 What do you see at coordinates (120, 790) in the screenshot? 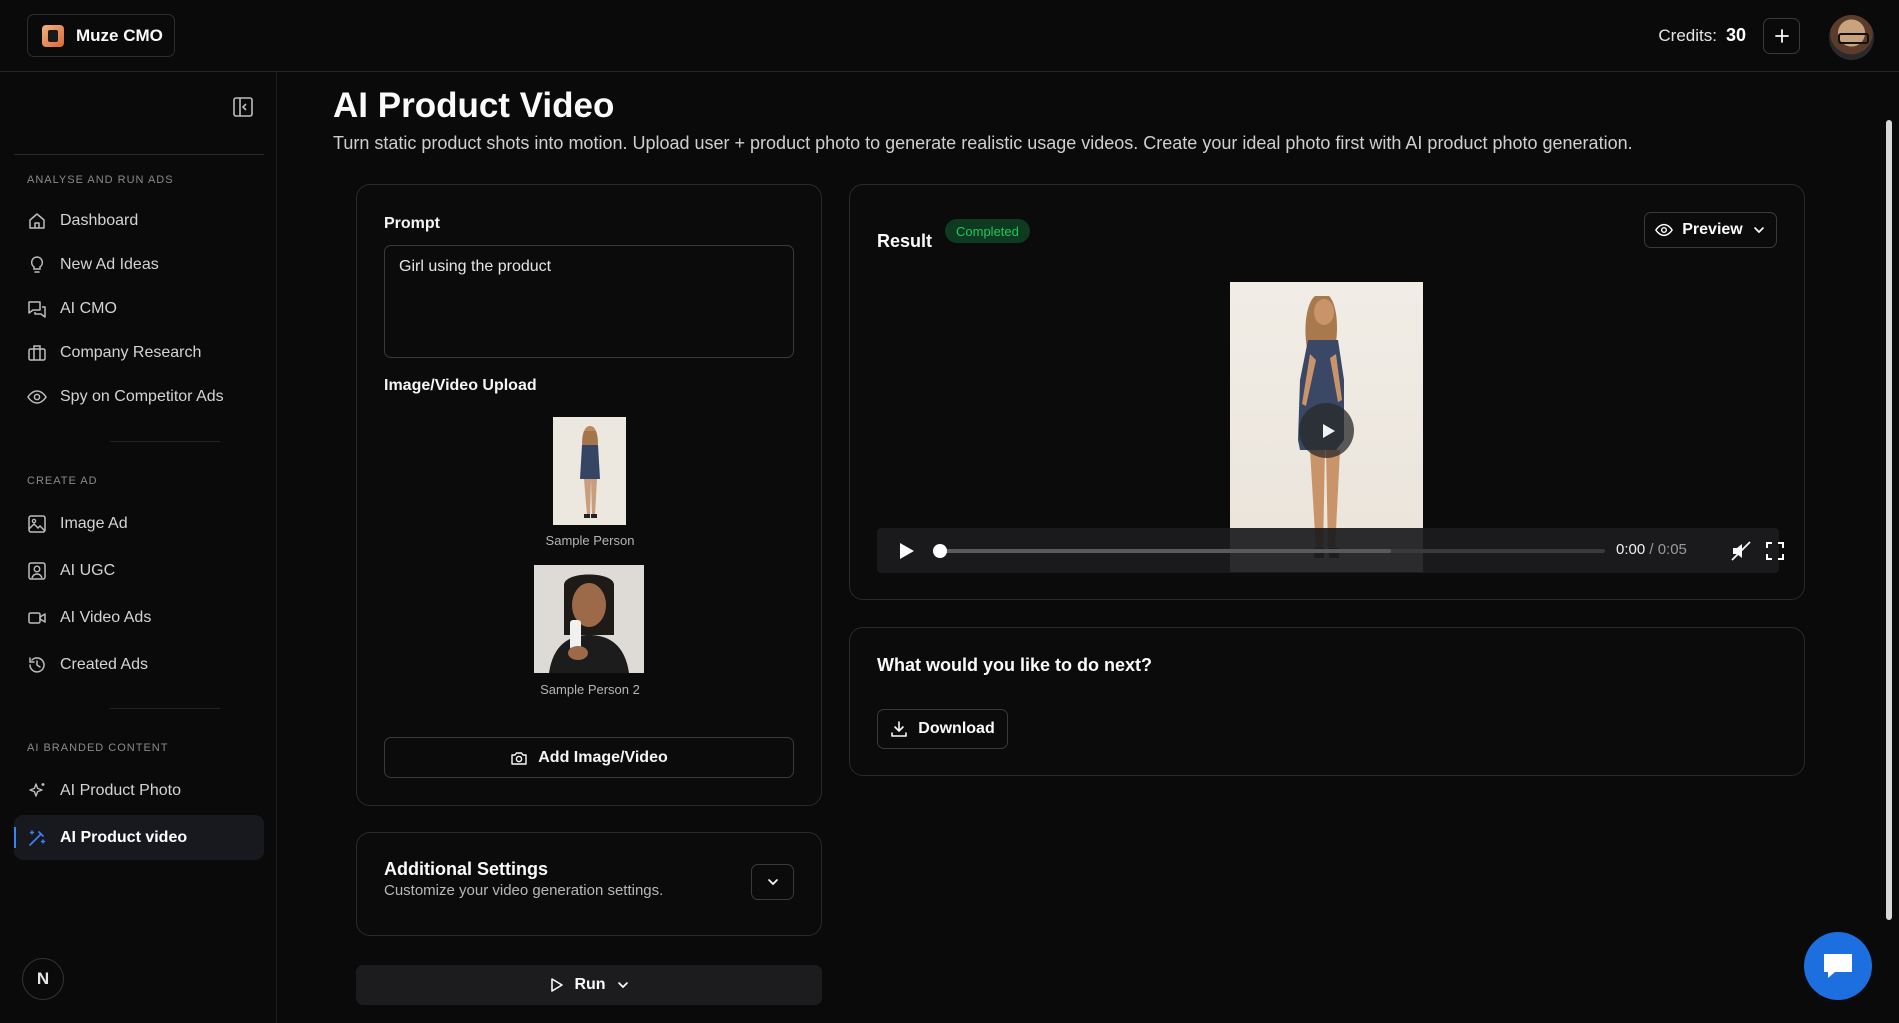
I see `sidebar-item-label: AI Product Photo` at bounding box center [120, 790].